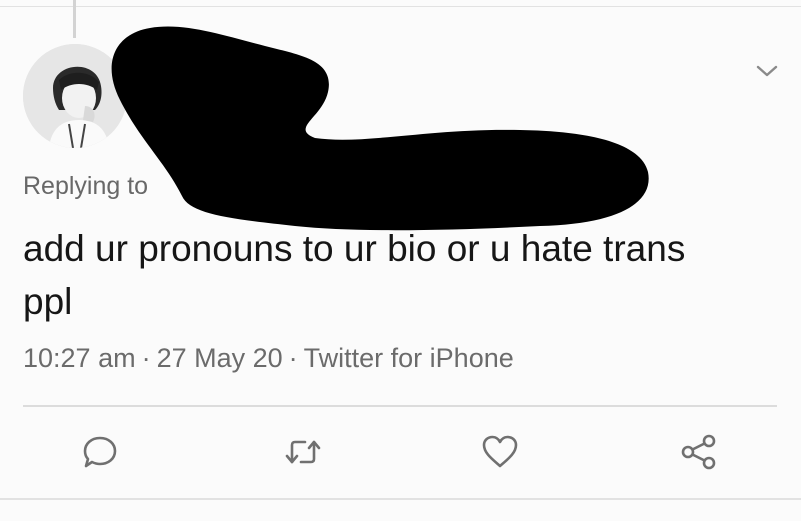  I want to click on retweet-button, so click(303, 452).